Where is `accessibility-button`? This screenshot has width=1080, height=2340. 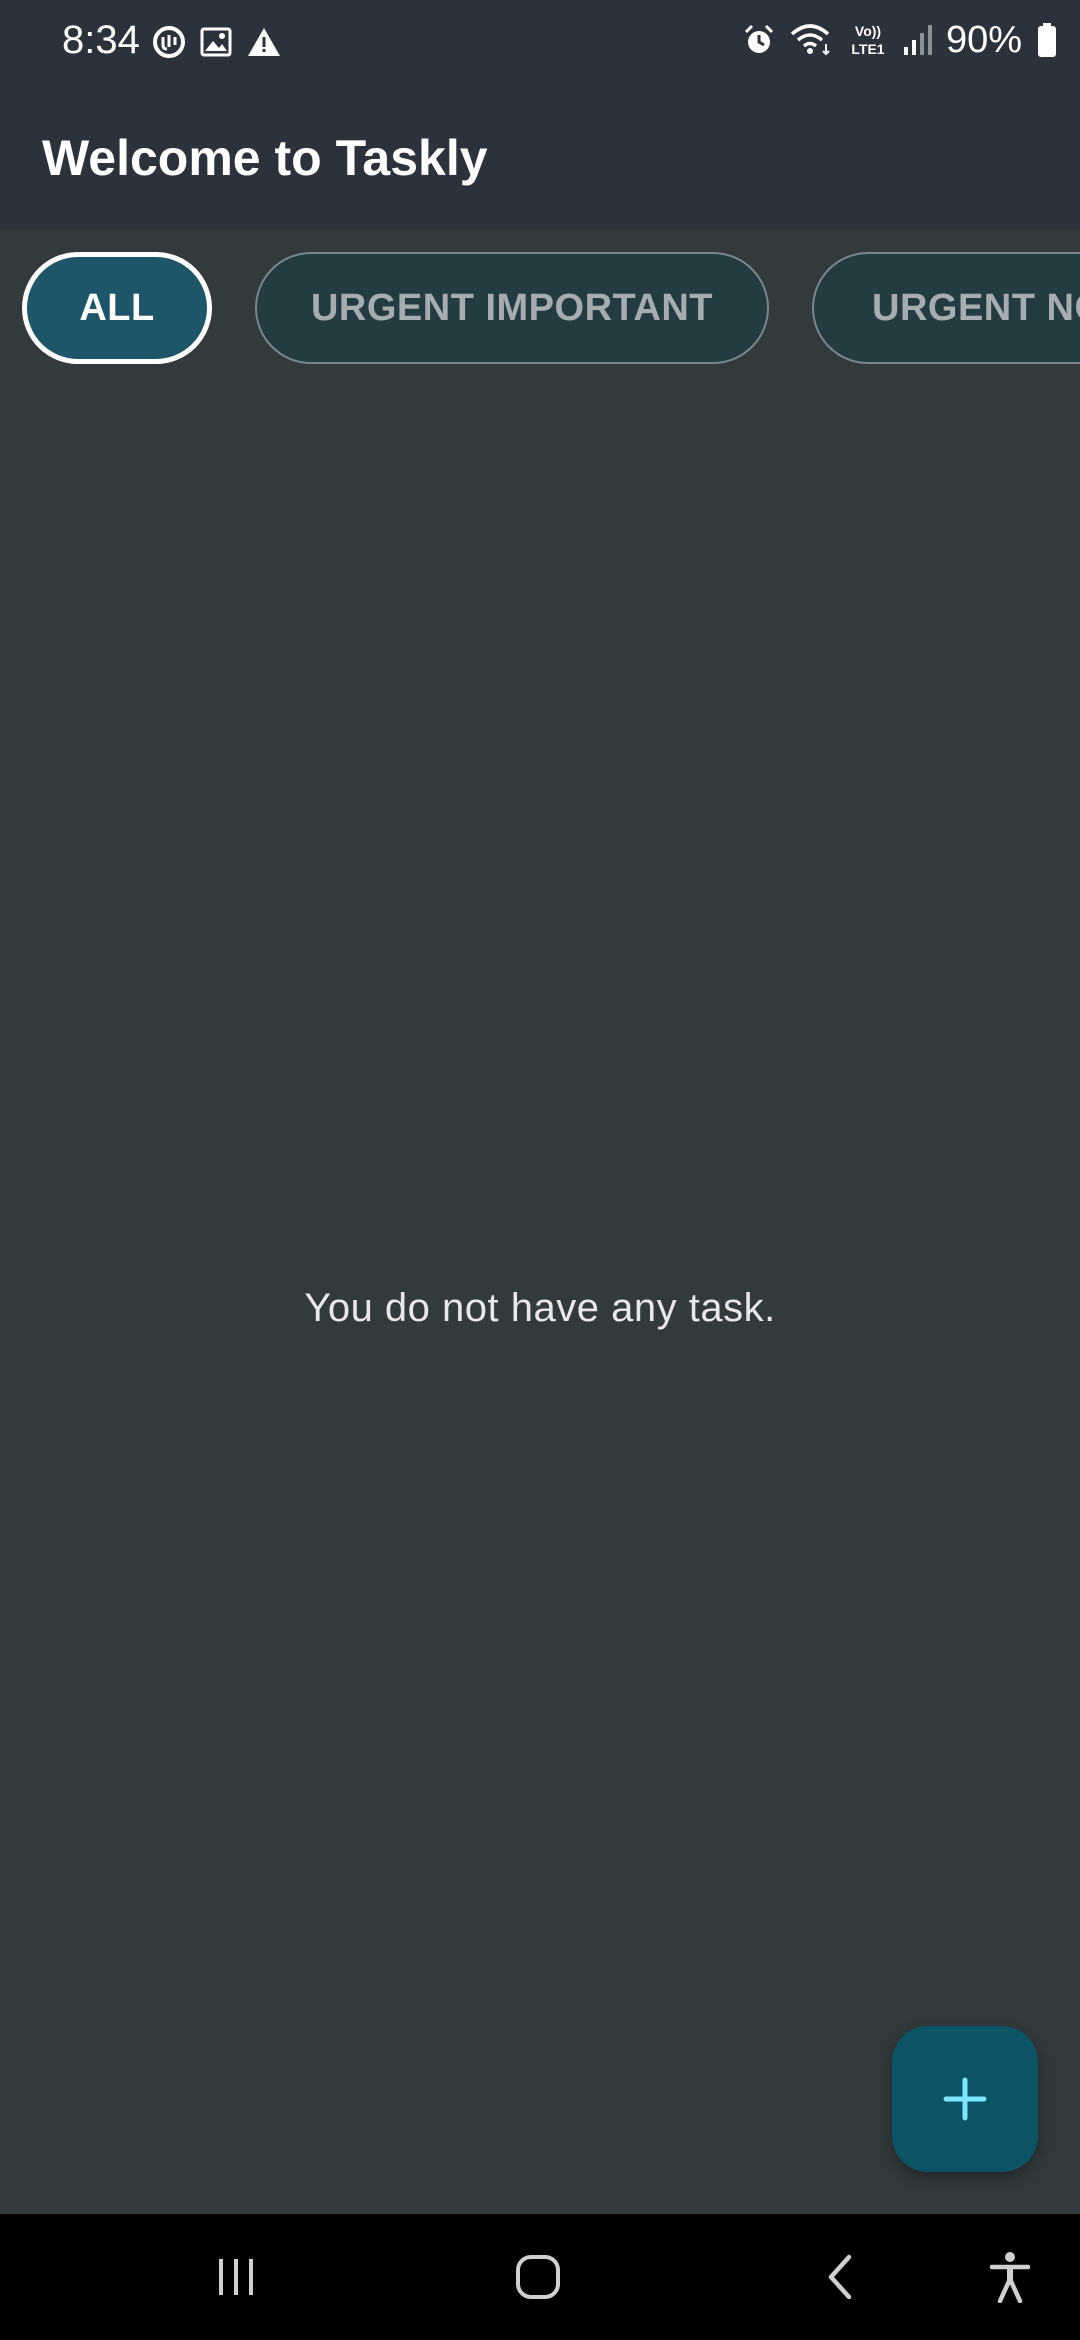
accessibility-button is located at coordinates (1010, 2277).